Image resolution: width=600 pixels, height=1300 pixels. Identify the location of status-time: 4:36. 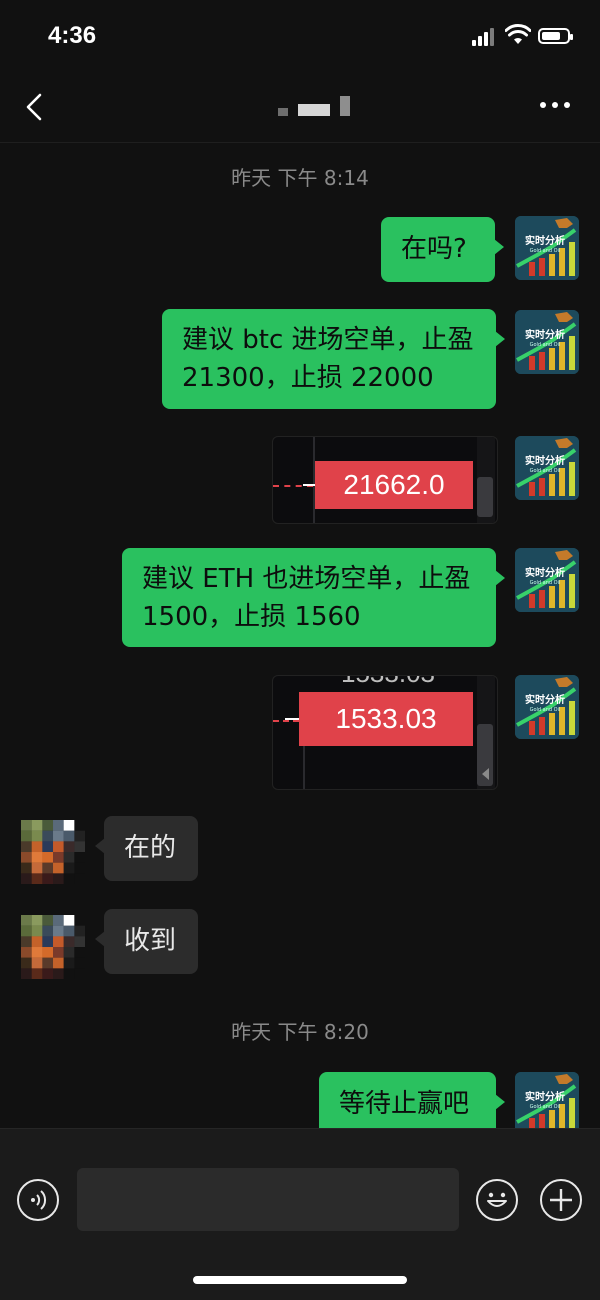
(72, 35).